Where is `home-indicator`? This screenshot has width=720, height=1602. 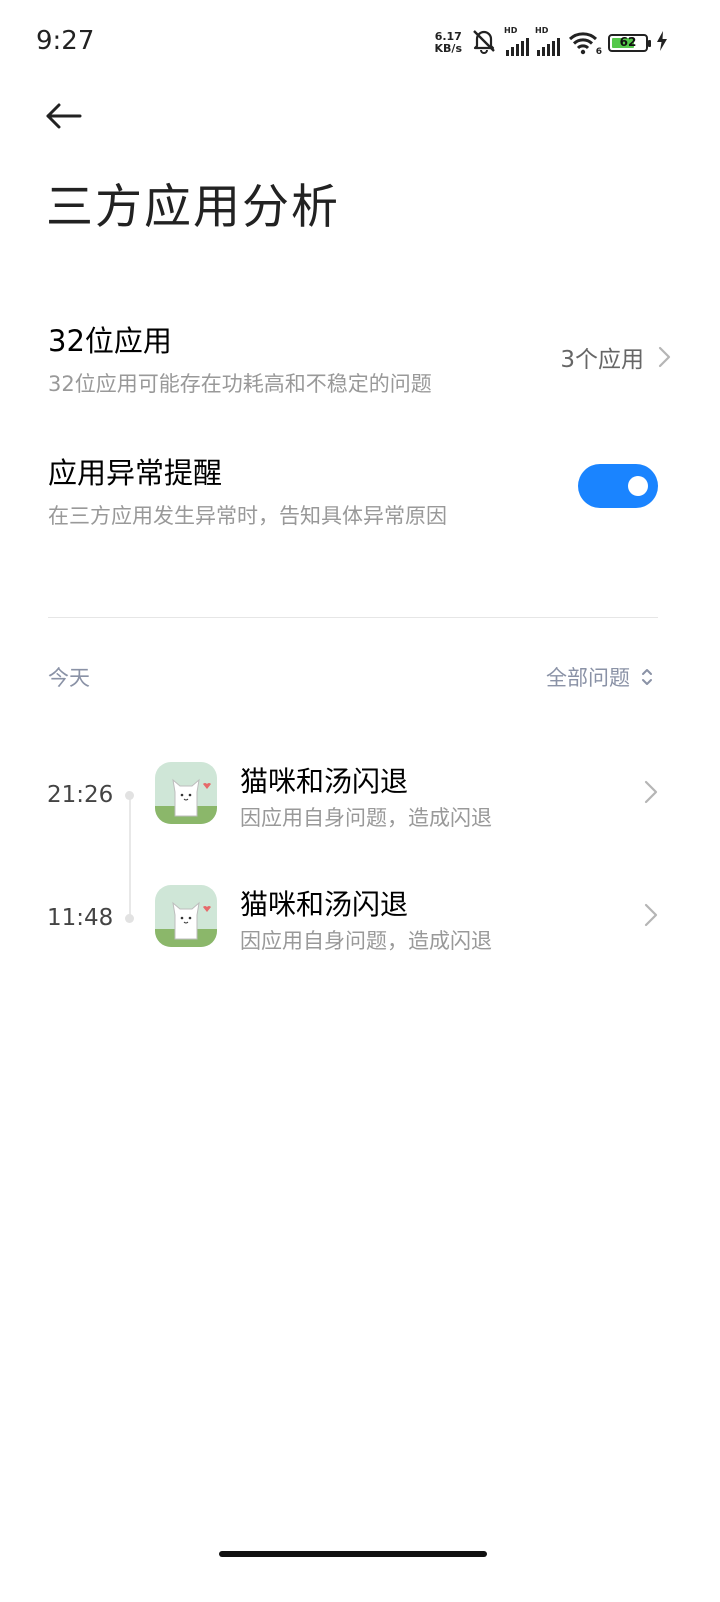
home-indicator is located at coordinates (353, 1554).